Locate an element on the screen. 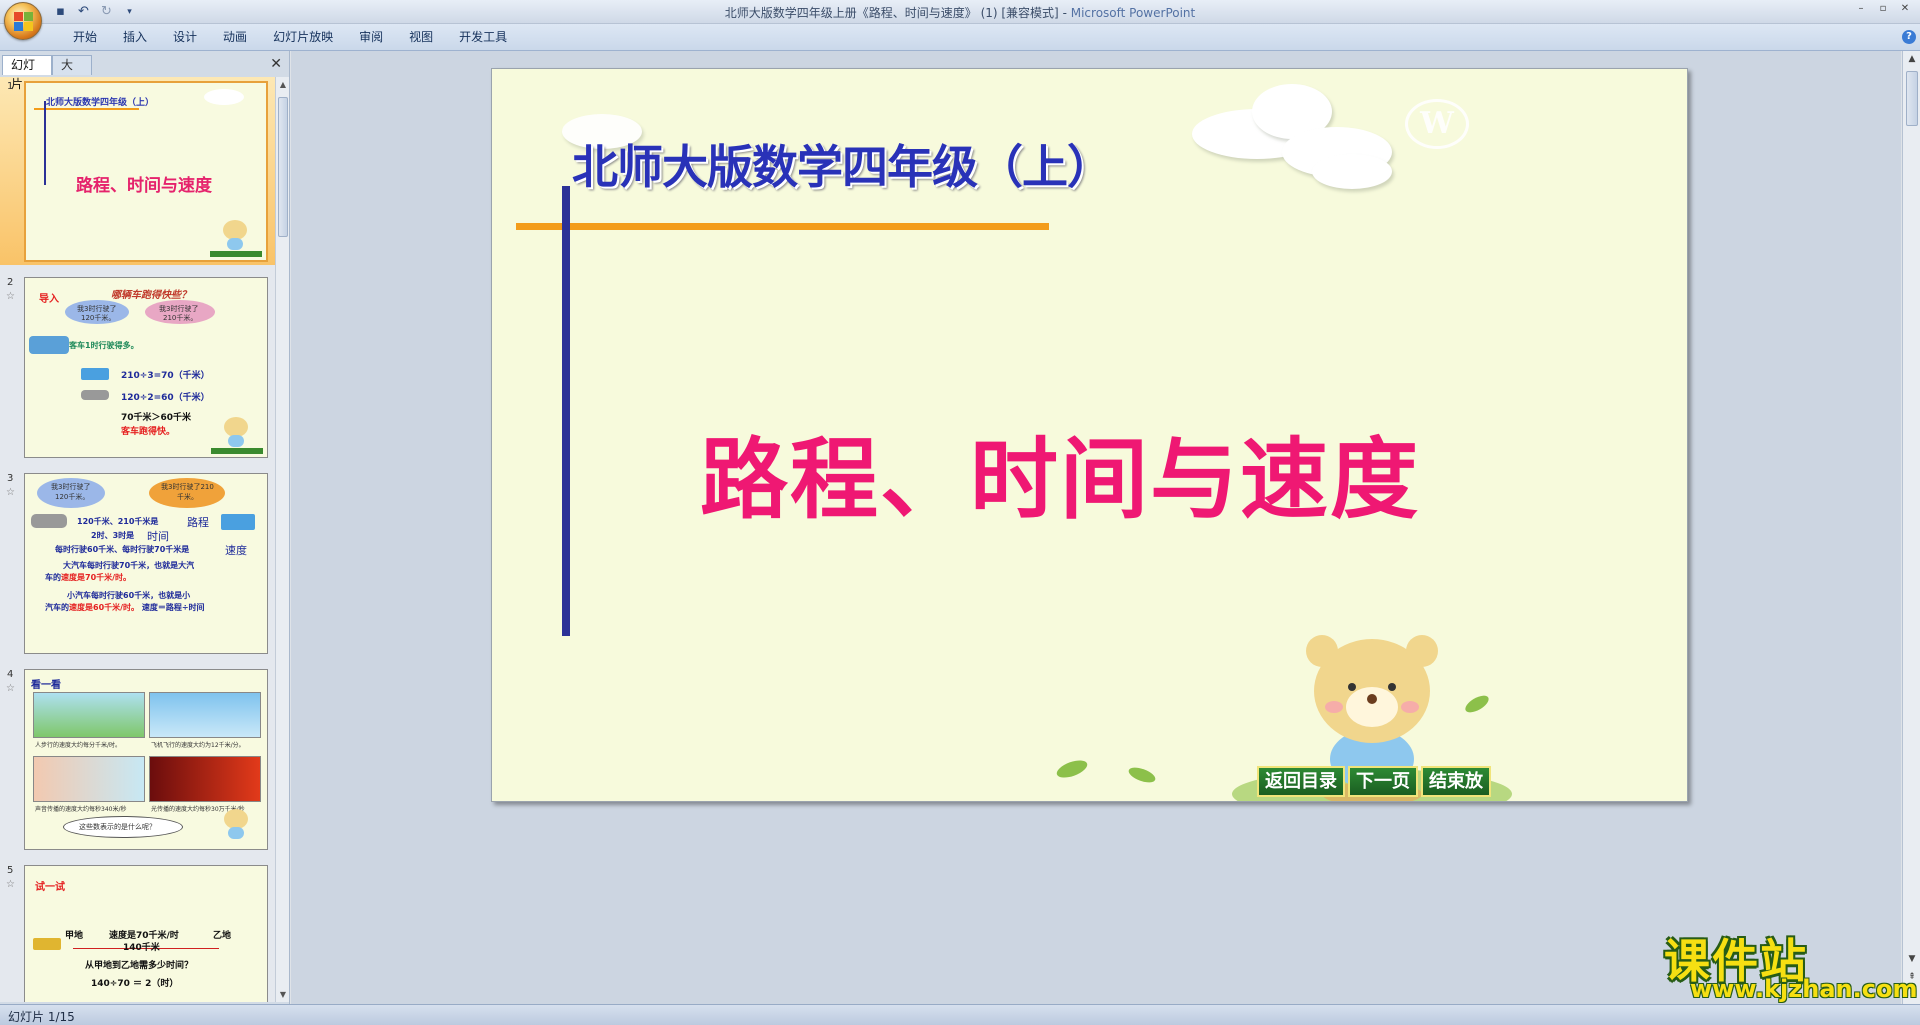 The width and height of the screenshot is (1920, 1025). document-title: 北师大版数学四年级上册《路程、时间与速度》 (1) [兼容模式] is located at coordinates (891, 13).